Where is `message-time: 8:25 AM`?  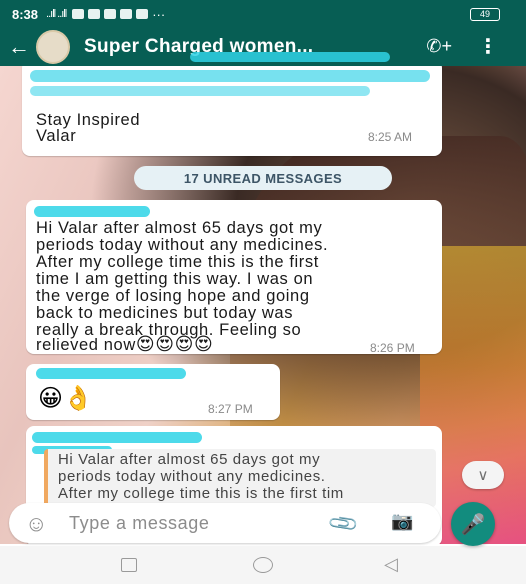 message-time: 8:25 AM is located at coordinates (390, 137).